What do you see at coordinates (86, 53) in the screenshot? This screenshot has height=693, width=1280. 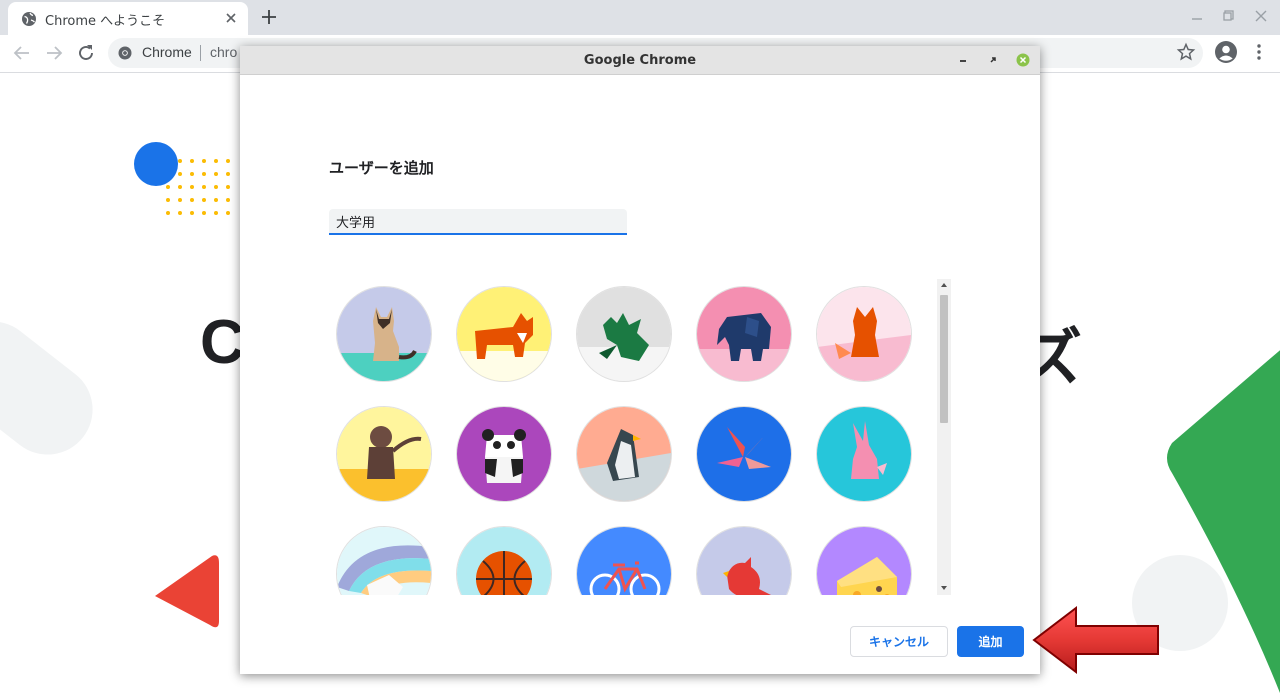 I see `reload-icon` at bounding box center [86, 53].